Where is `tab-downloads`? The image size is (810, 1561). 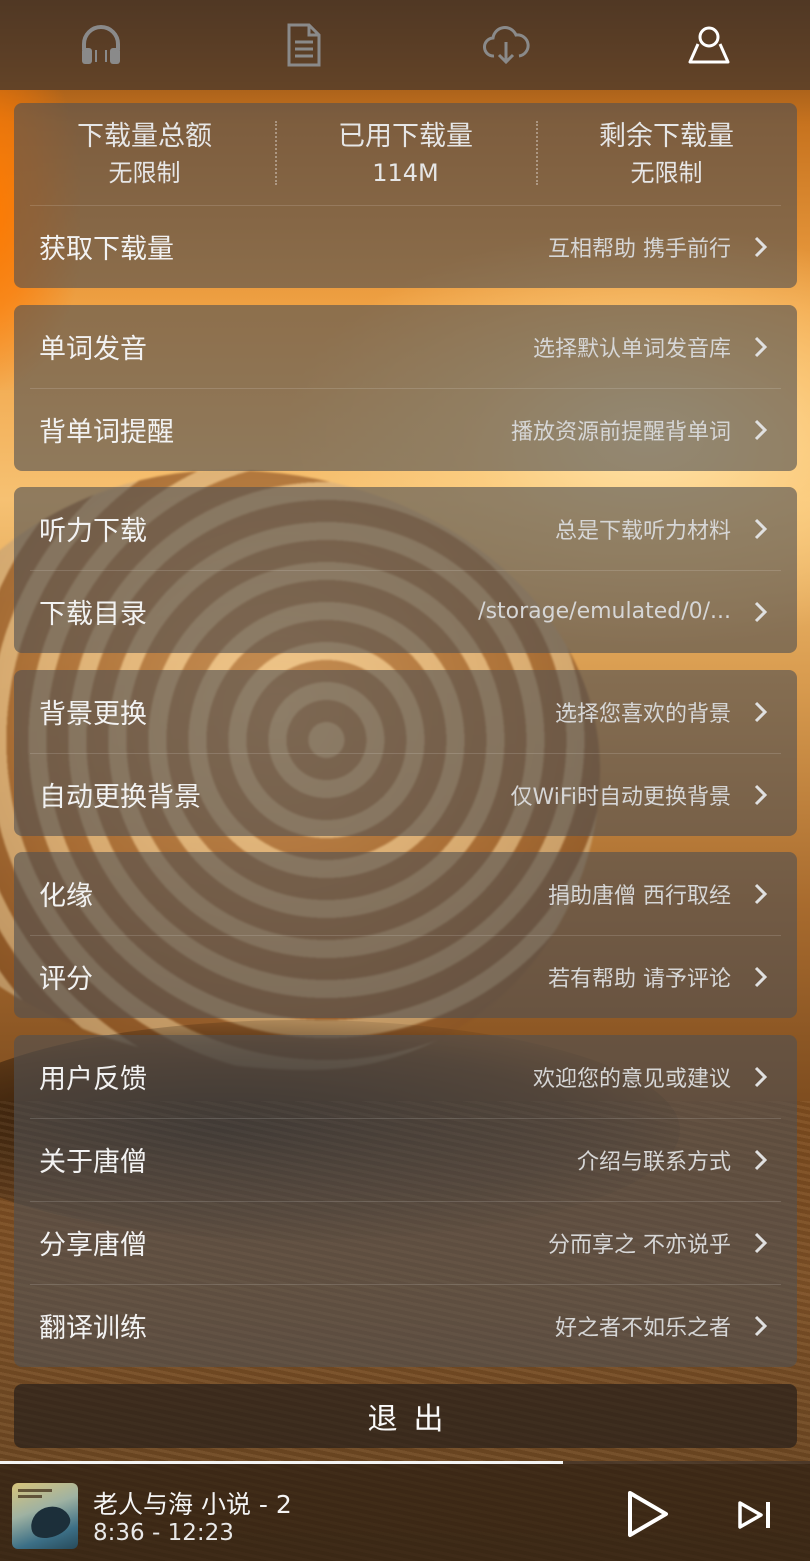 tab-downloads is located at coordinates (506, 45).